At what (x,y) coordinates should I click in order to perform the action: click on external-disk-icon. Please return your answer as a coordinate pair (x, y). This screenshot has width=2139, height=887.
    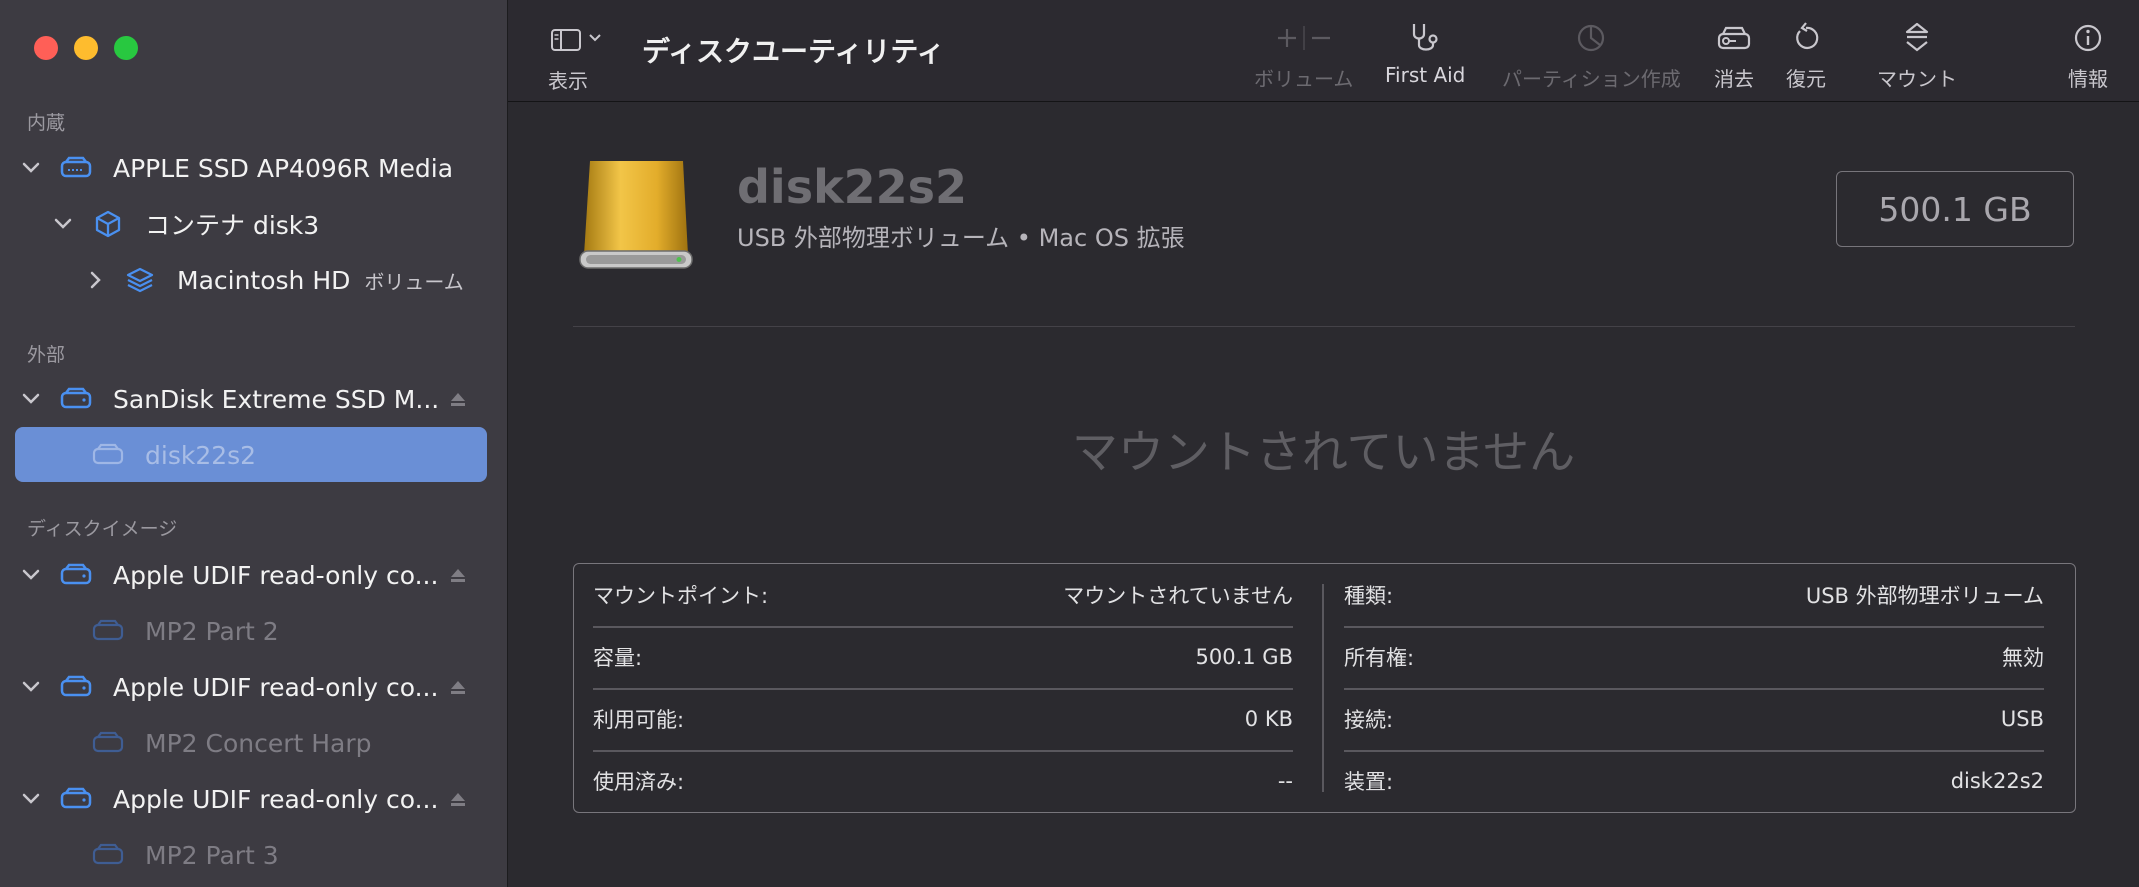
    Looking at the image, I should click on (76, 399).